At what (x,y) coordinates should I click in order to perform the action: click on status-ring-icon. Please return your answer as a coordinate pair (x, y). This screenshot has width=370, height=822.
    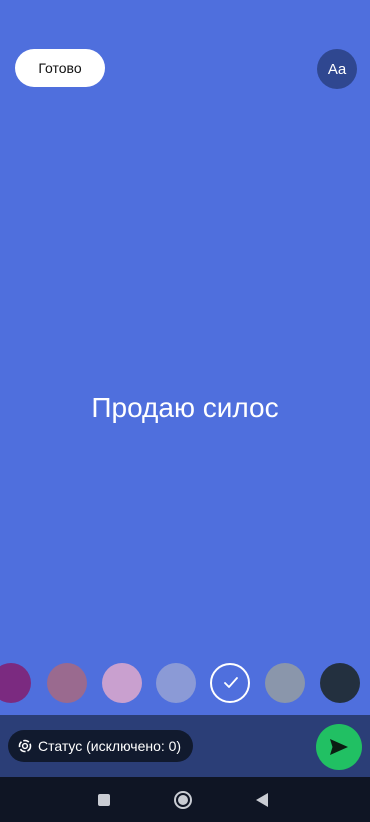
    Looking at the image, I should click on (25, 746).